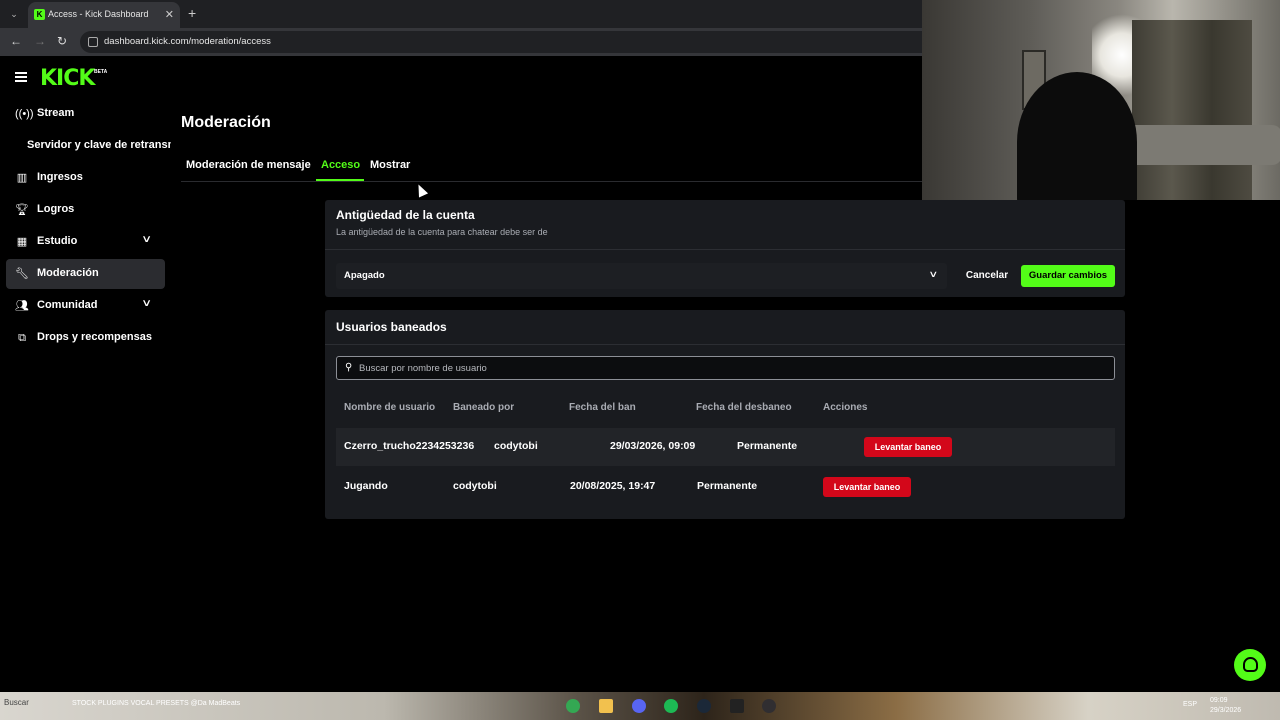 The width and height of the screenshot is (1280, 720). I want to click on obs-icon, so click(769, 706).